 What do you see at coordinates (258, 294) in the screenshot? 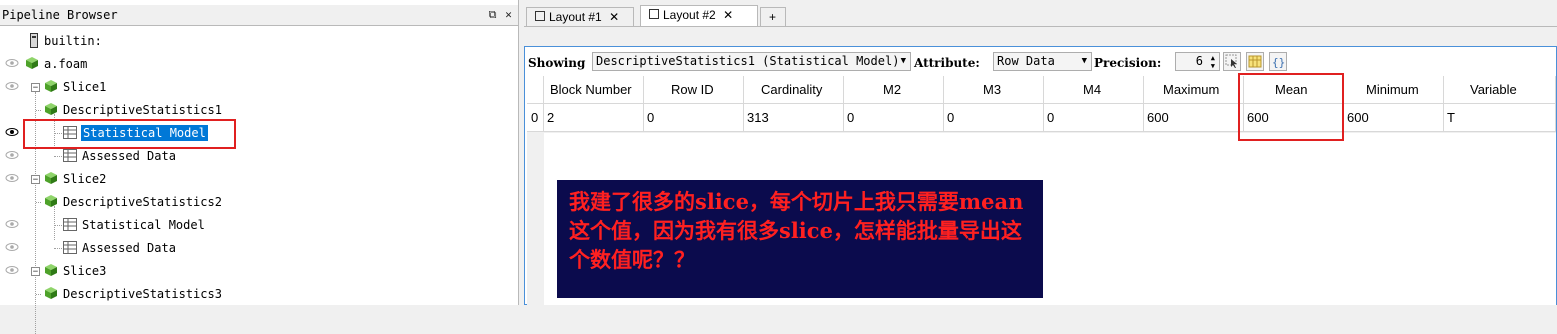
I see `tree-item-descriptive-statistics3: DescriptiveStatistics3` at bounding box center [258, 294].